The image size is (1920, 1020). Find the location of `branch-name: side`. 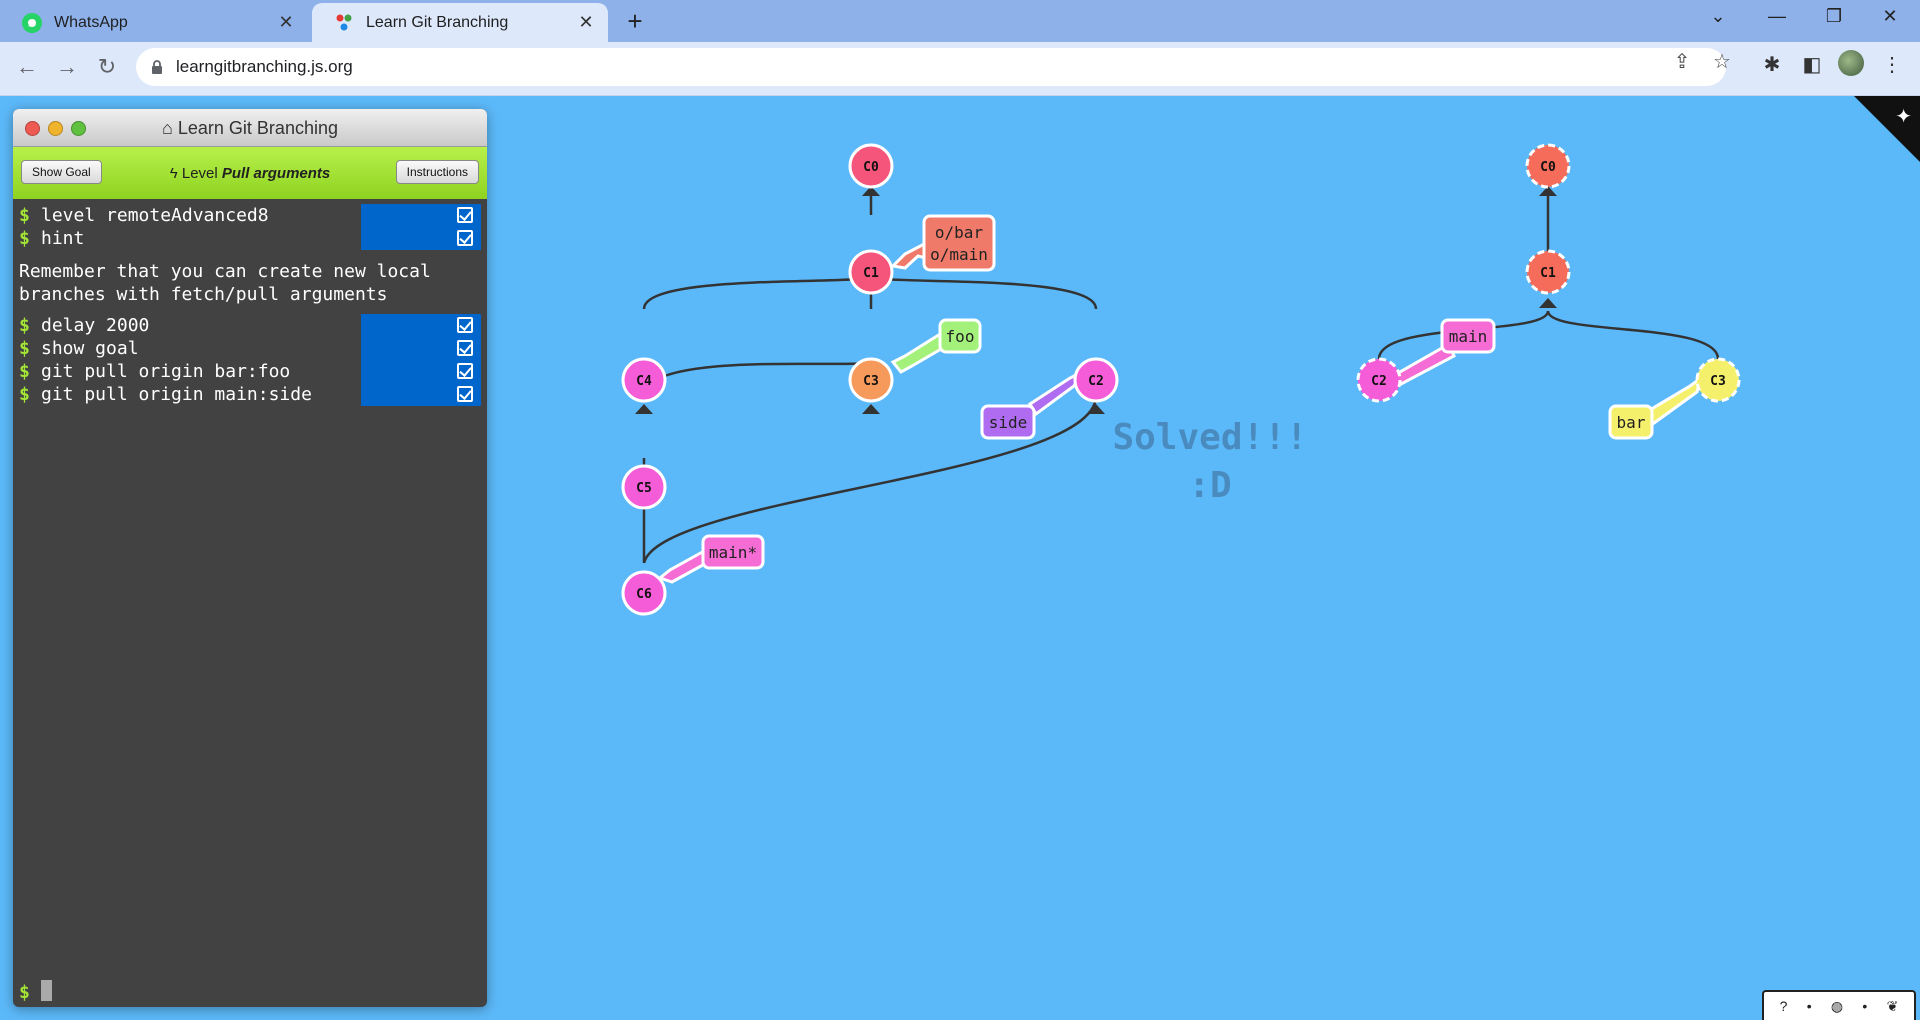

branch-name: side is located at coordinates (1008, 422).